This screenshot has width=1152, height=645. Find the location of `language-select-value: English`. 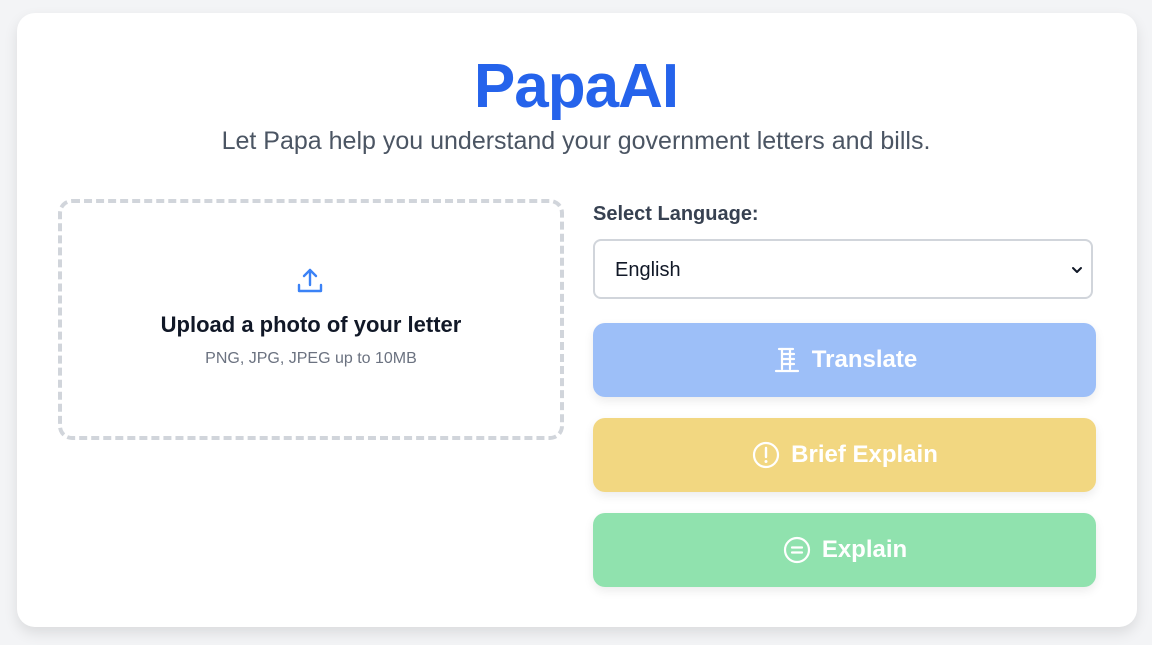

language-select-value: English is located at coordinates (648, 270).